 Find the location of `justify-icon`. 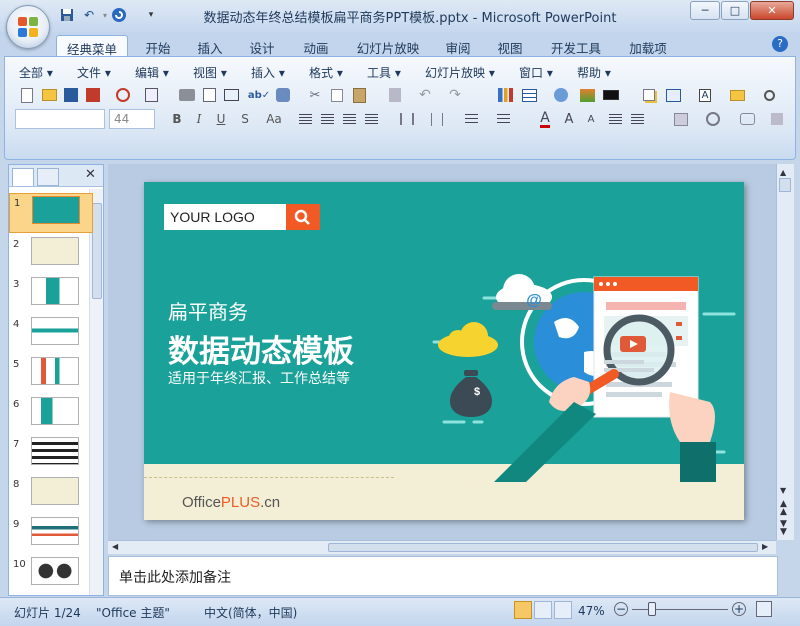

justify-icon is located at coordinates (371, 119).